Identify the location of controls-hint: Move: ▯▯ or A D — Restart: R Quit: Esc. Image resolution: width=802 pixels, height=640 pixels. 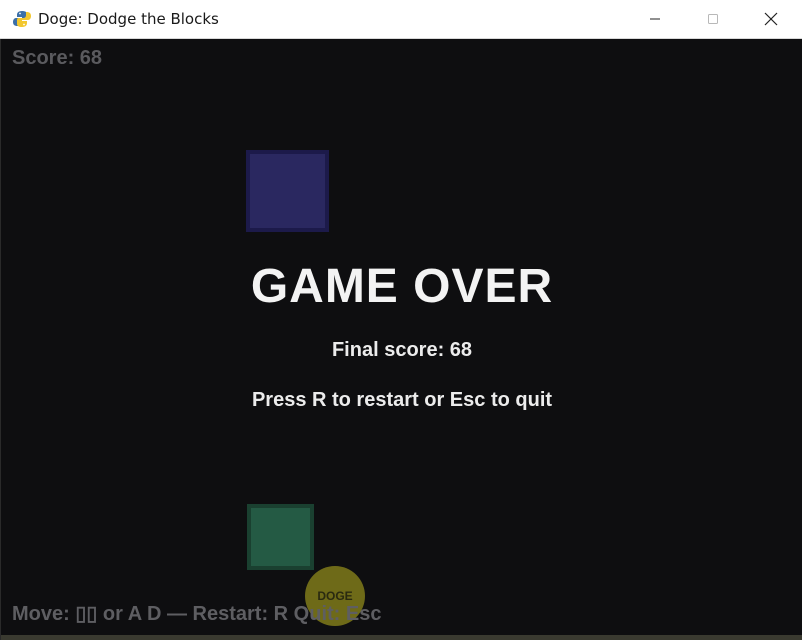
(197, 614).